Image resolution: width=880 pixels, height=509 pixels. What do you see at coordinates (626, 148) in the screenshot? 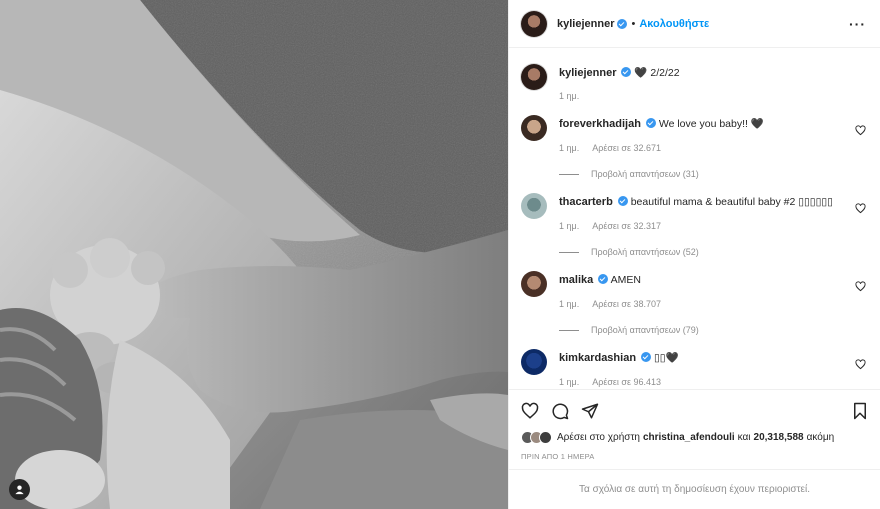
I see `comment-likes: Αρέσει σε 32.671` at bounding box center [626, 148].